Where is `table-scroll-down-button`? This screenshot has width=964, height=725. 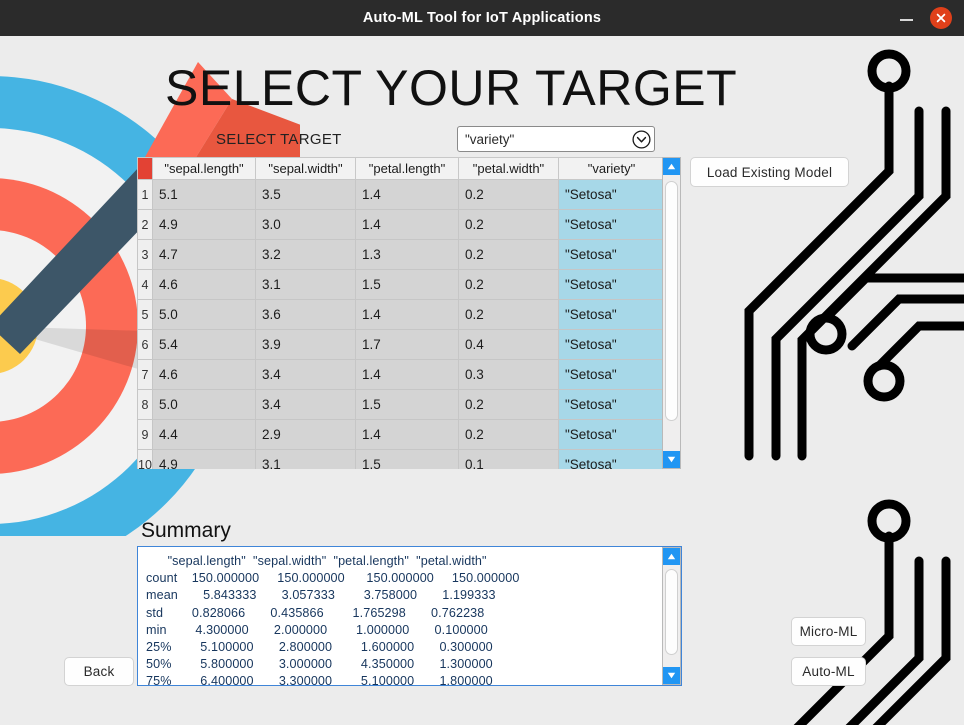 table-scroll-down-button is located at coordinates (671, 459).